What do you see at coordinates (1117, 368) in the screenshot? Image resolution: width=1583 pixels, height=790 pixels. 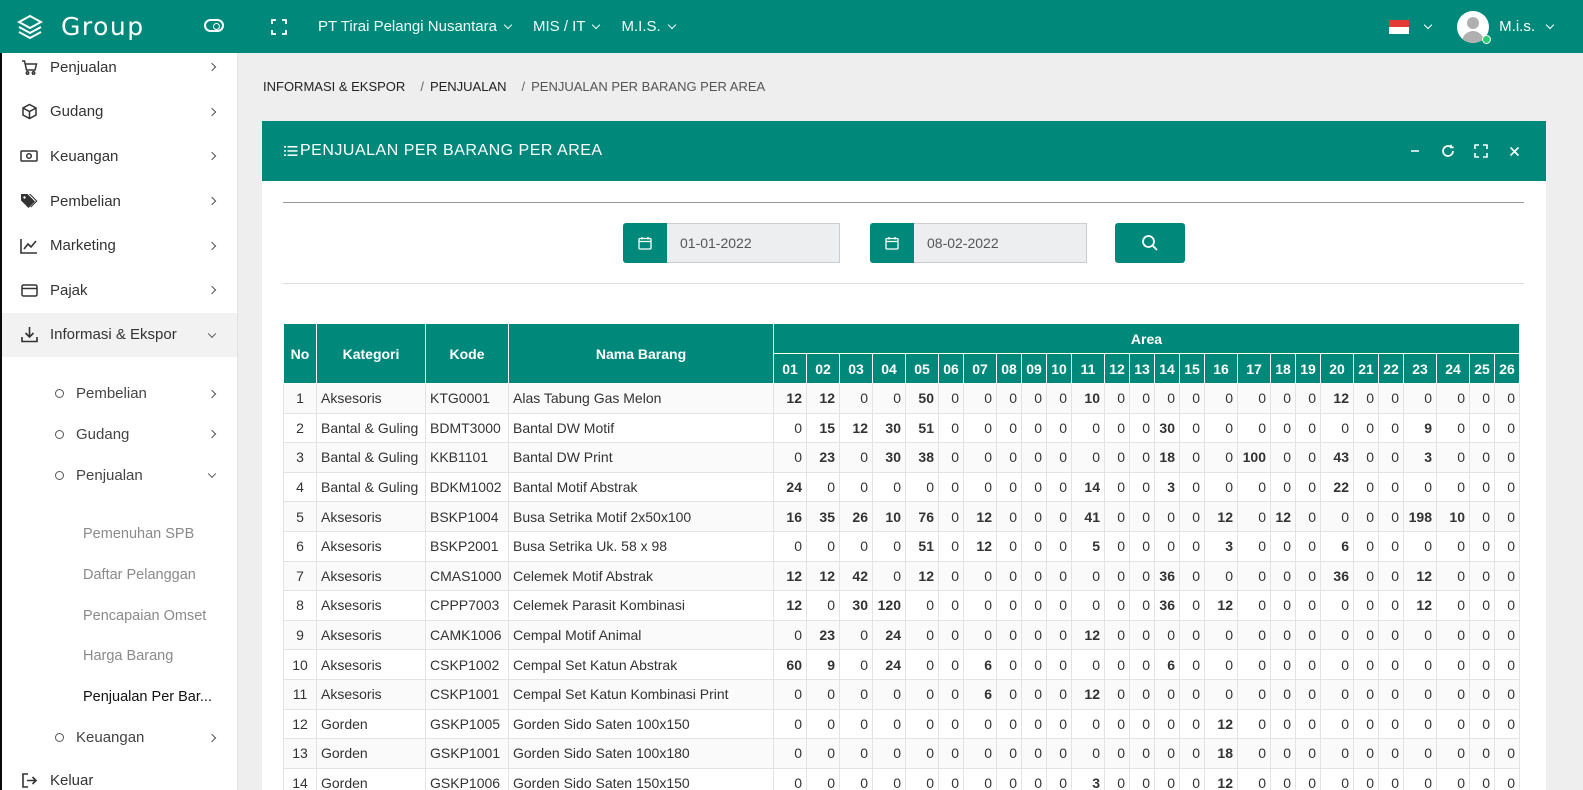 I see `header-area-code: 12` at bounding box center [1117, 368].